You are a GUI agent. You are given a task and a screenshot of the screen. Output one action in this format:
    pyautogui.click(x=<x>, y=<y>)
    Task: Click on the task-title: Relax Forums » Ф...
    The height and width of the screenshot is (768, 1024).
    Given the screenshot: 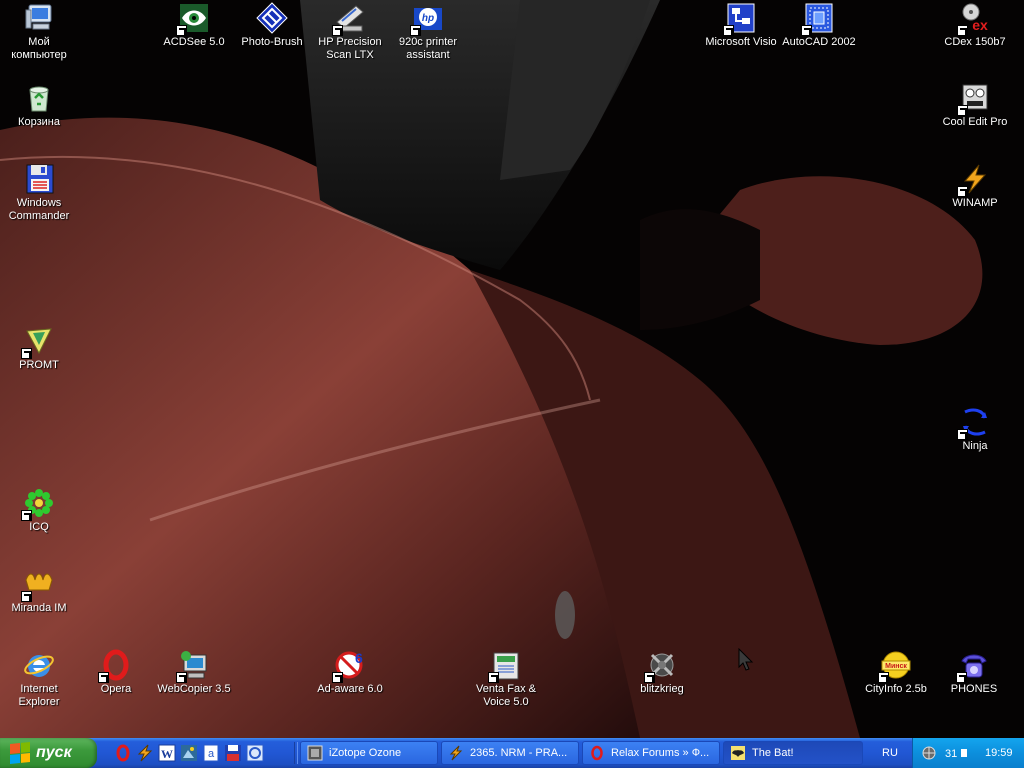 What is the action you would take?
    pyautogui.click(x=660, y=753)
    